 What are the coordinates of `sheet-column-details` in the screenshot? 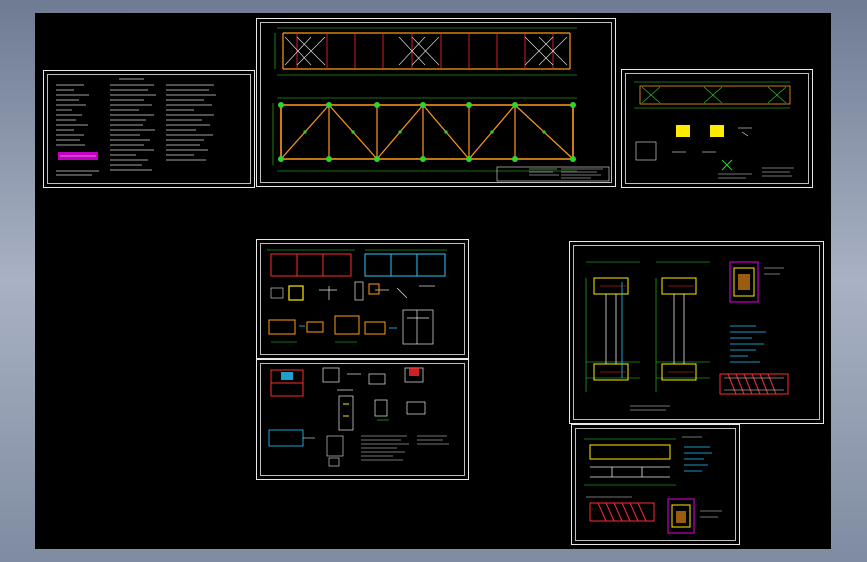 It's located at (696, 332).